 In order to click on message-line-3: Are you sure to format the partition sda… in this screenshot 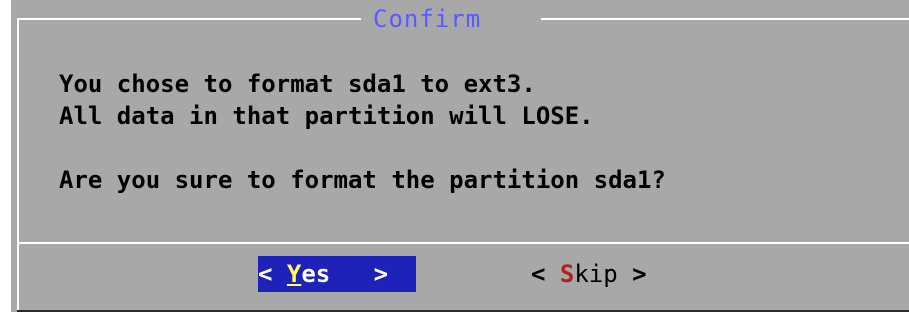, I will do `click(362, 180)`.